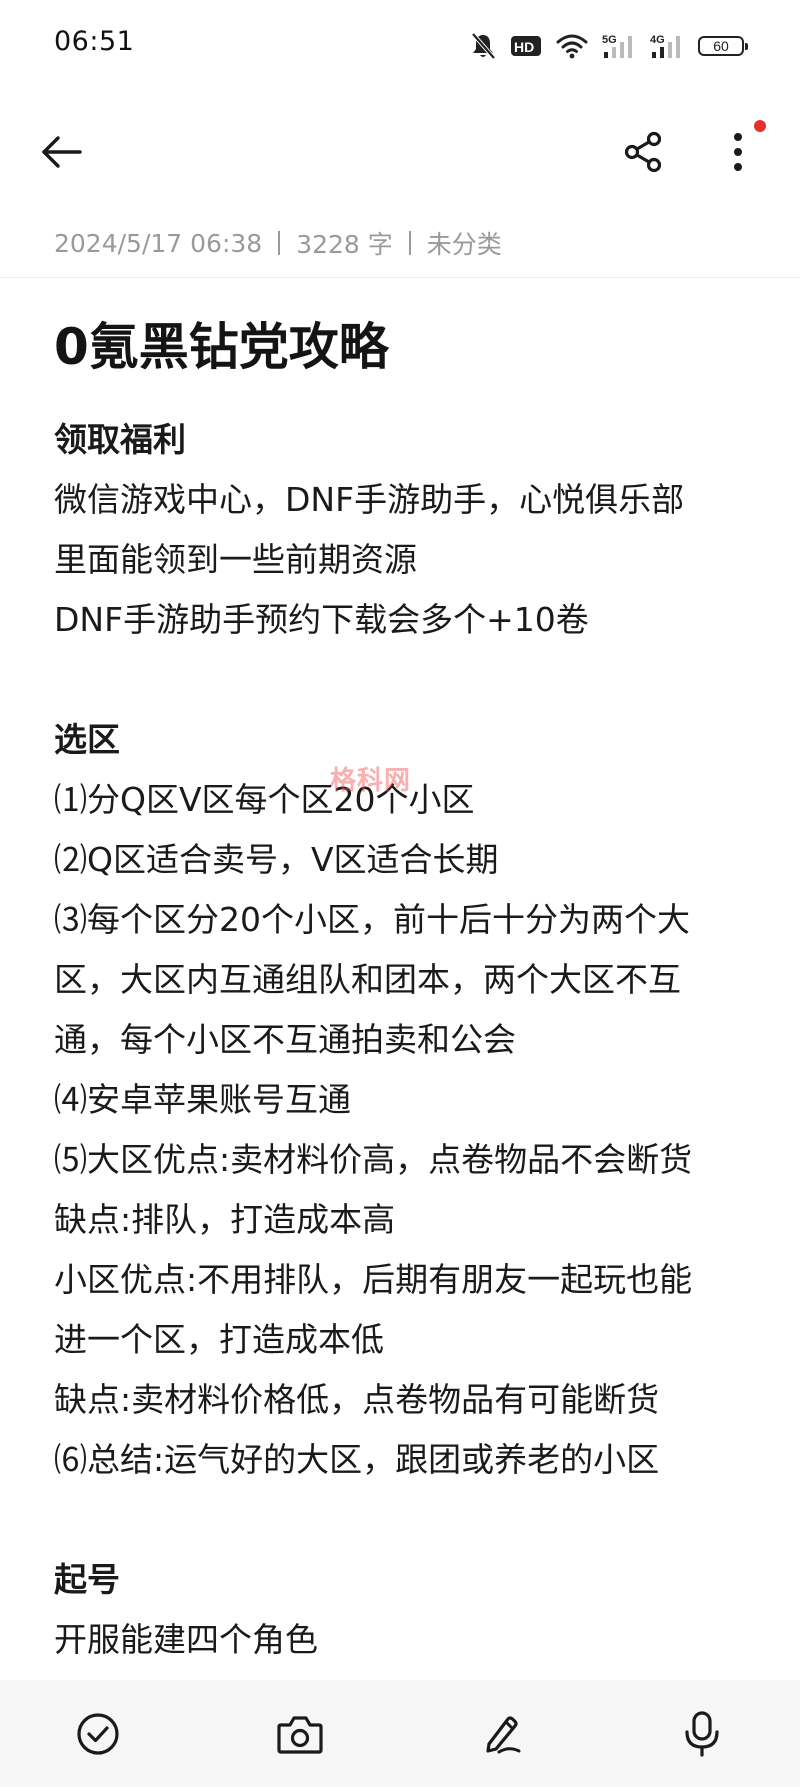 This screenshot has width=800, height=1787. I want to click on status-bar: 06:51 HD 5G 4G 60, so click(400, 46).